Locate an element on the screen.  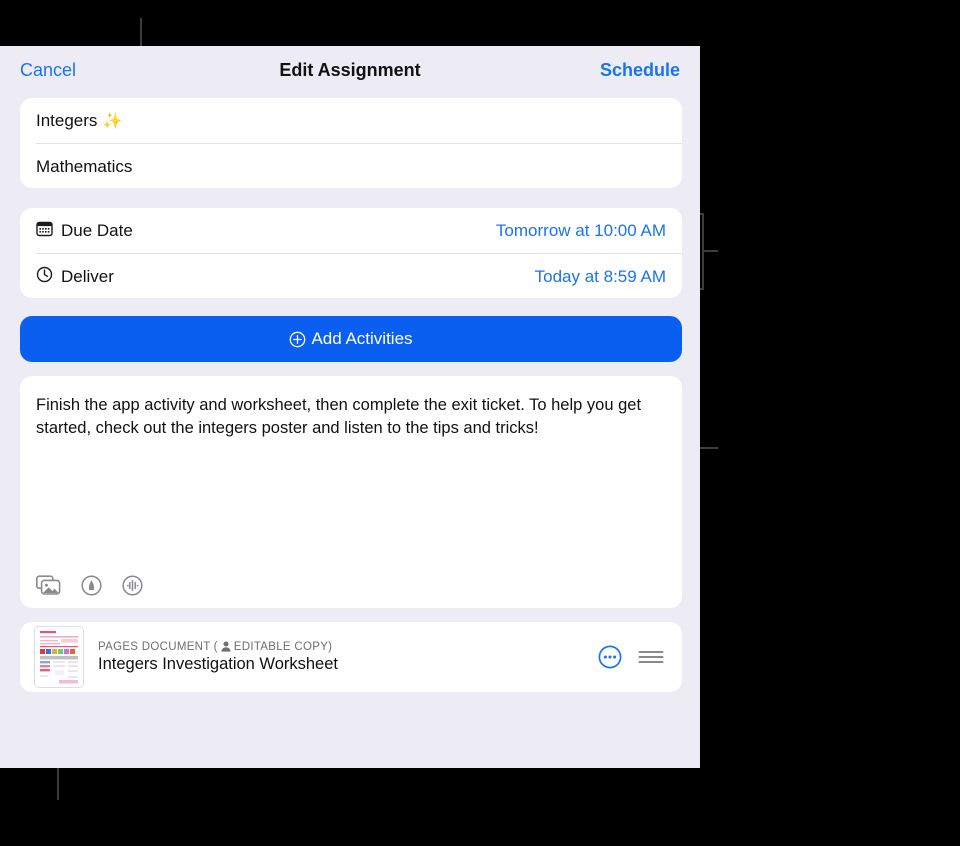
page-title: Edit Assignment is located at coordinates (350, 69).